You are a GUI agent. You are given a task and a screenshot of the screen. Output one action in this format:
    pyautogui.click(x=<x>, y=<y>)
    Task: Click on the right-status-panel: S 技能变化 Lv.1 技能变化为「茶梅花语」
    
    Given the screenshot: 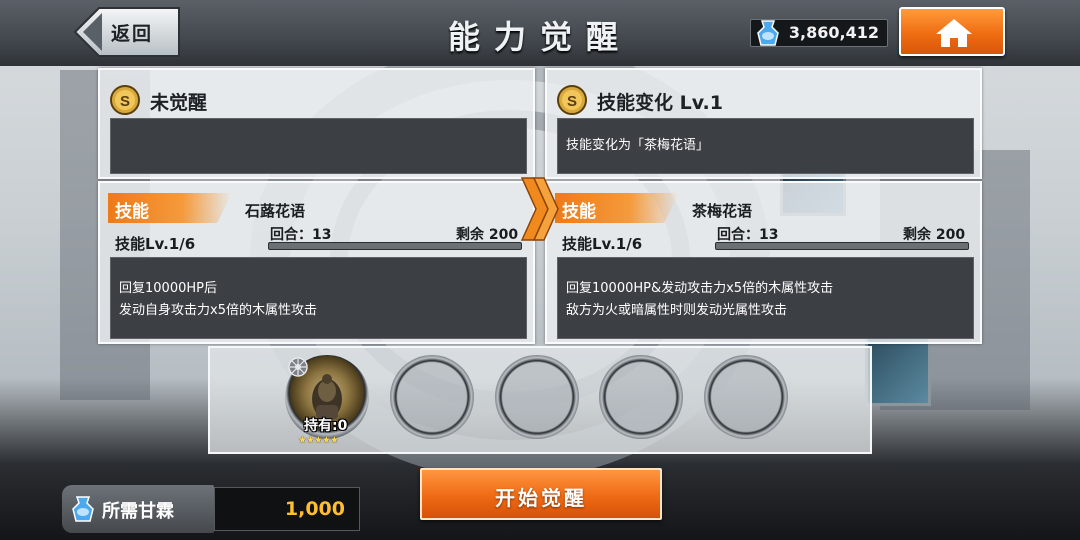 What is the action you would take?
    pyautogui.click(x=763, y=123)
    